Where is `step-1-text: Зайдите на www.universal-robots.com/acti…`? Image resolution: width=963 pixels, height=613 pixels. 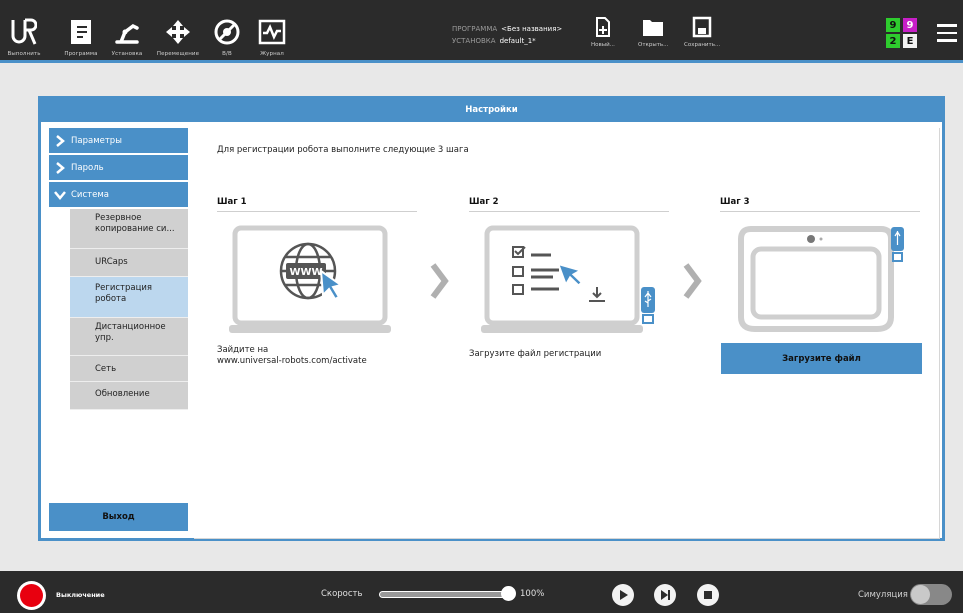
step-1-text: Зайдите на www.universal-robots.com/acti… is located at coordinates (292, 355).